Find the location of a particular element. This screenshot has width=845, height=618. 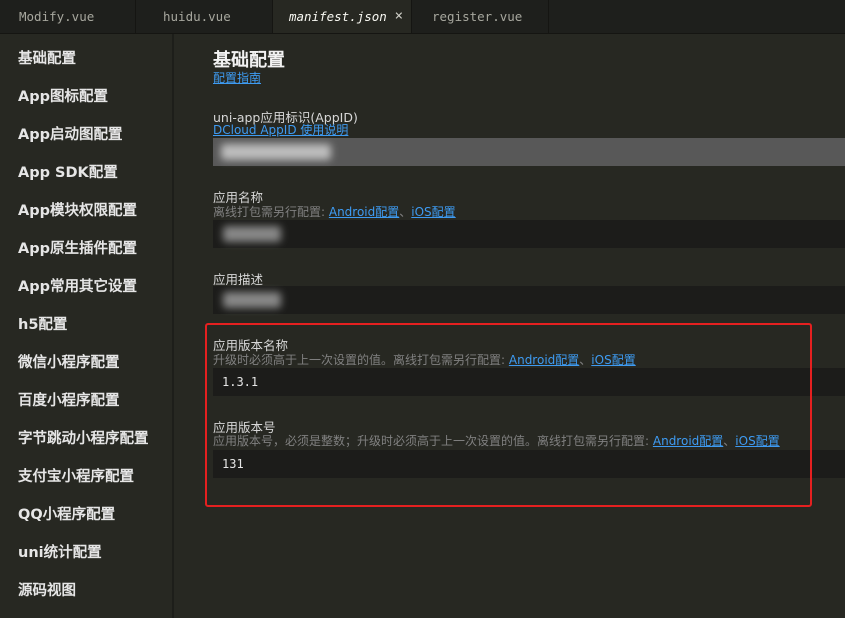

sidebar-item-app-modules: App模块权限配置 is located at coordinates (77, 209).